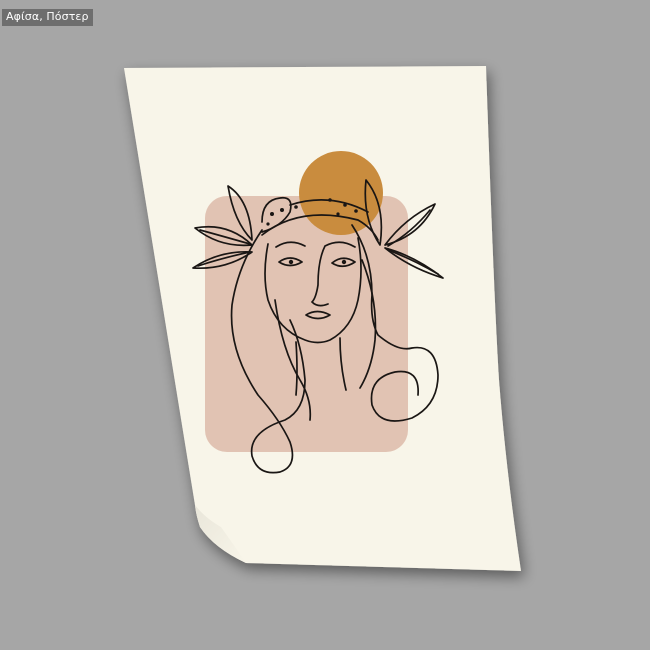 The image size is (650, 650). Describe the element at coordinates (291, 262) in the screenshot. I see `left-pupil` at that location.